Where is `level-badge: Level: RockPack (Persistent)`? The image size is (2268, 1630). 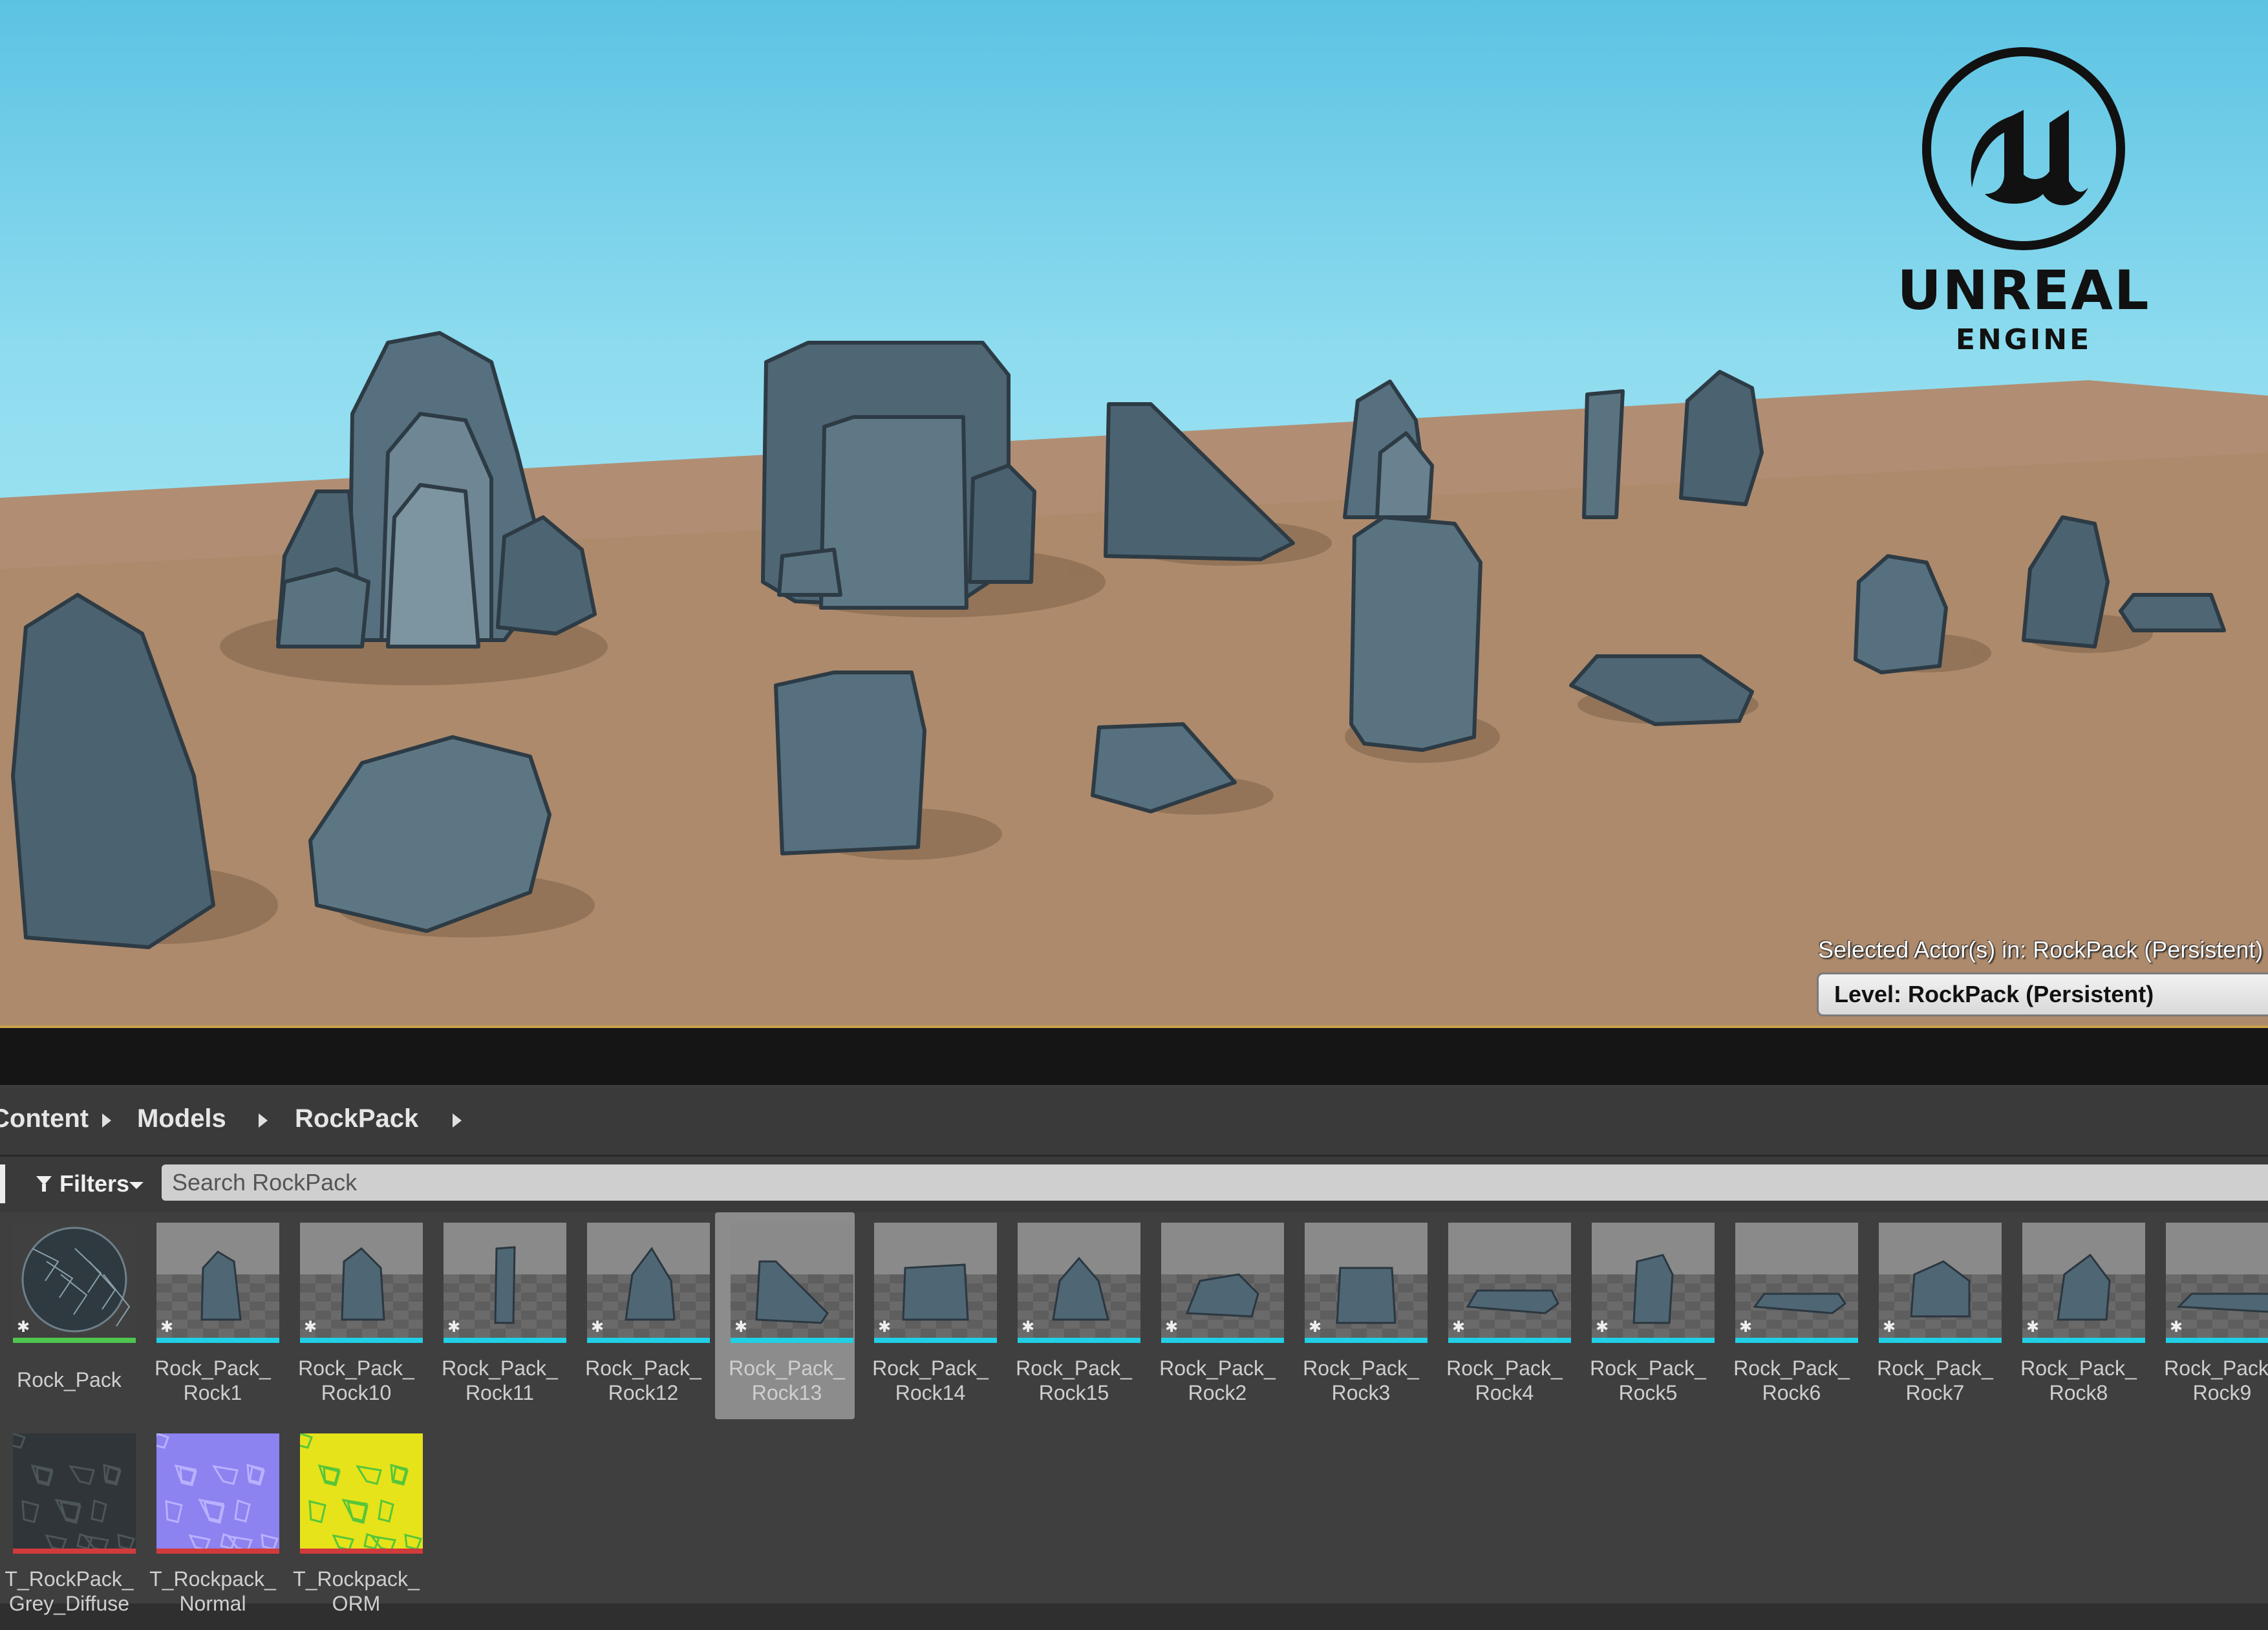 level-badge: Level: RockPack (Persistent) is located at coordinates (2042, 994).